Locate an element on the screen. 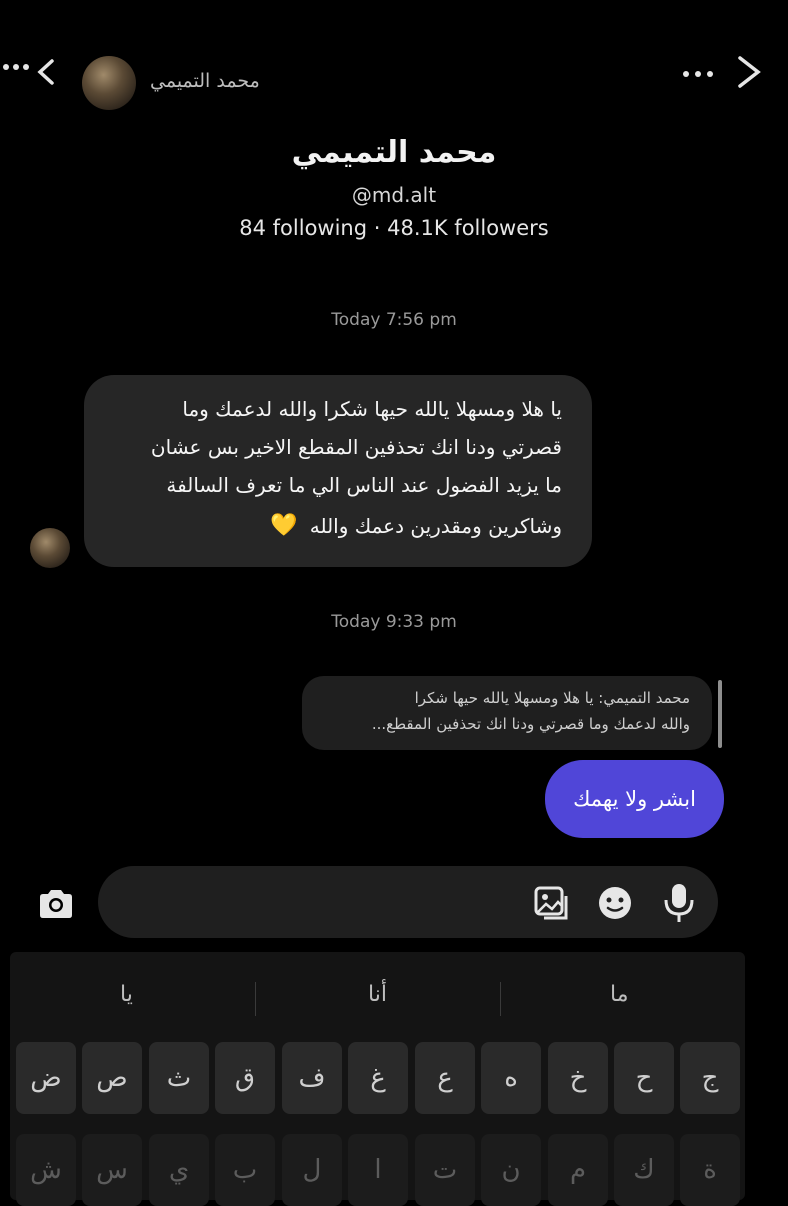 This screenshot has height=1206, width=788. message-last-line: وشاكرين ومقدرين دعمك والله 💛 is located at coordinates (416, 525).